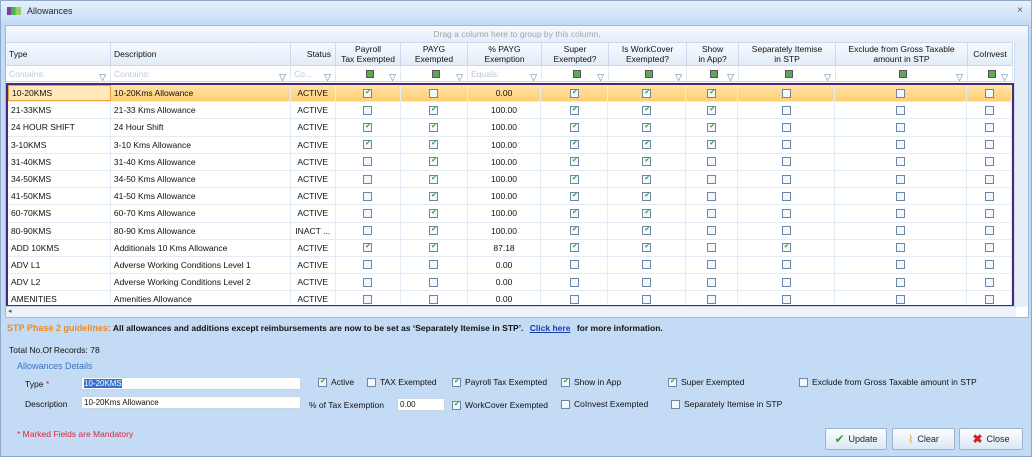 The height and width of the screenshot is (457, 1032). What do you see at coordinates (402, 382) in the screenshot?
I see `tax-exempted-checkbox: TAX Exempted` at bounding box center [402, 382].